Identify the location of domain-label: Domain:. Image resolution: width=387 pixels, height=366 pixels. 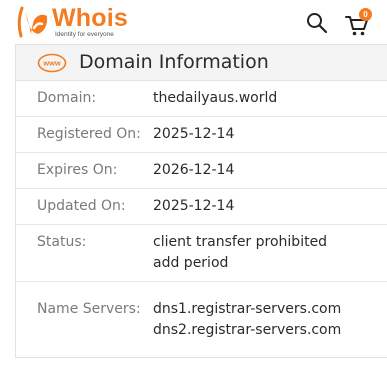
(67, 98).